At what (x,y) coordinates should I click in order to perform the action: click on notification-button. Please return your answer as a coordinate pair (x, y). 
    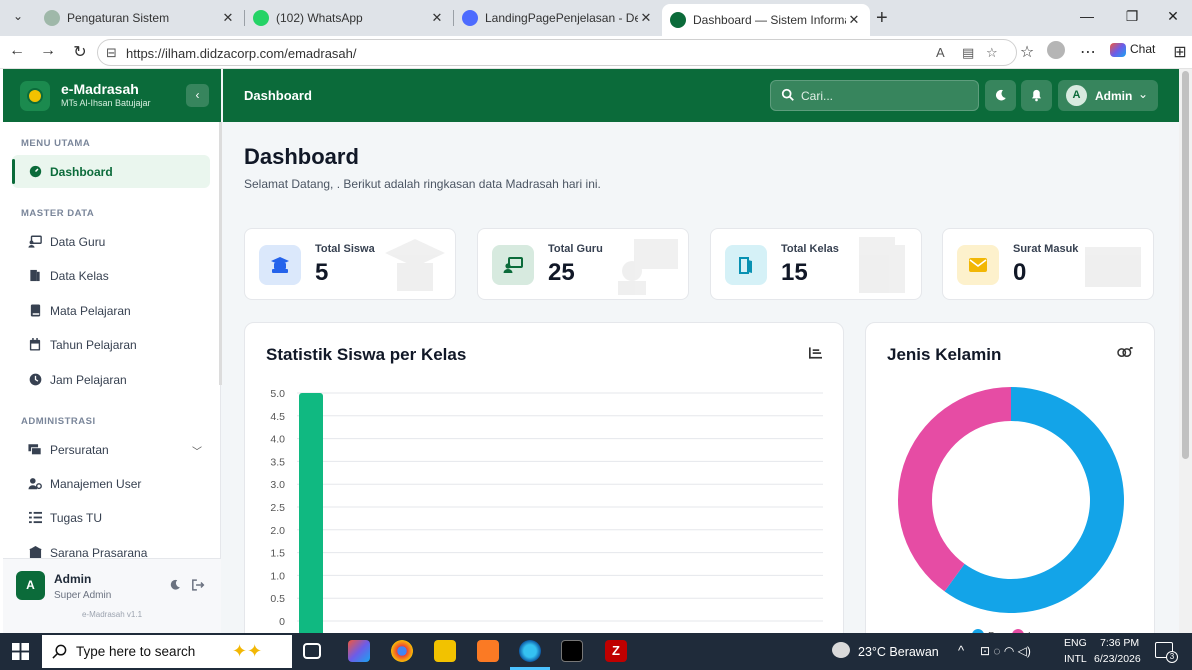
    Looking at the image, I should click on (1036, 95).